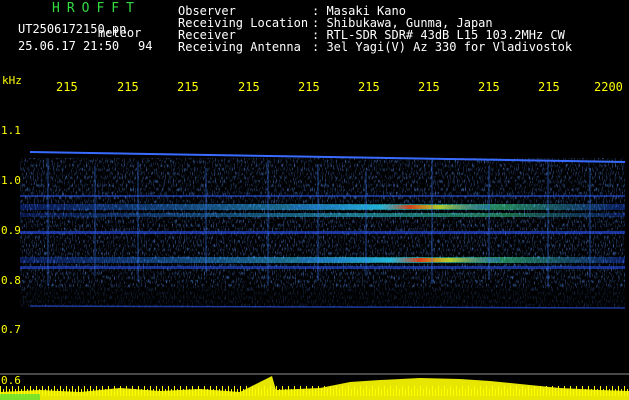 The height and width of the screenshot is (400, 629). Describe the element at coordinates (145, 46) in the screenshot. I see `header-count: 94` at that location.